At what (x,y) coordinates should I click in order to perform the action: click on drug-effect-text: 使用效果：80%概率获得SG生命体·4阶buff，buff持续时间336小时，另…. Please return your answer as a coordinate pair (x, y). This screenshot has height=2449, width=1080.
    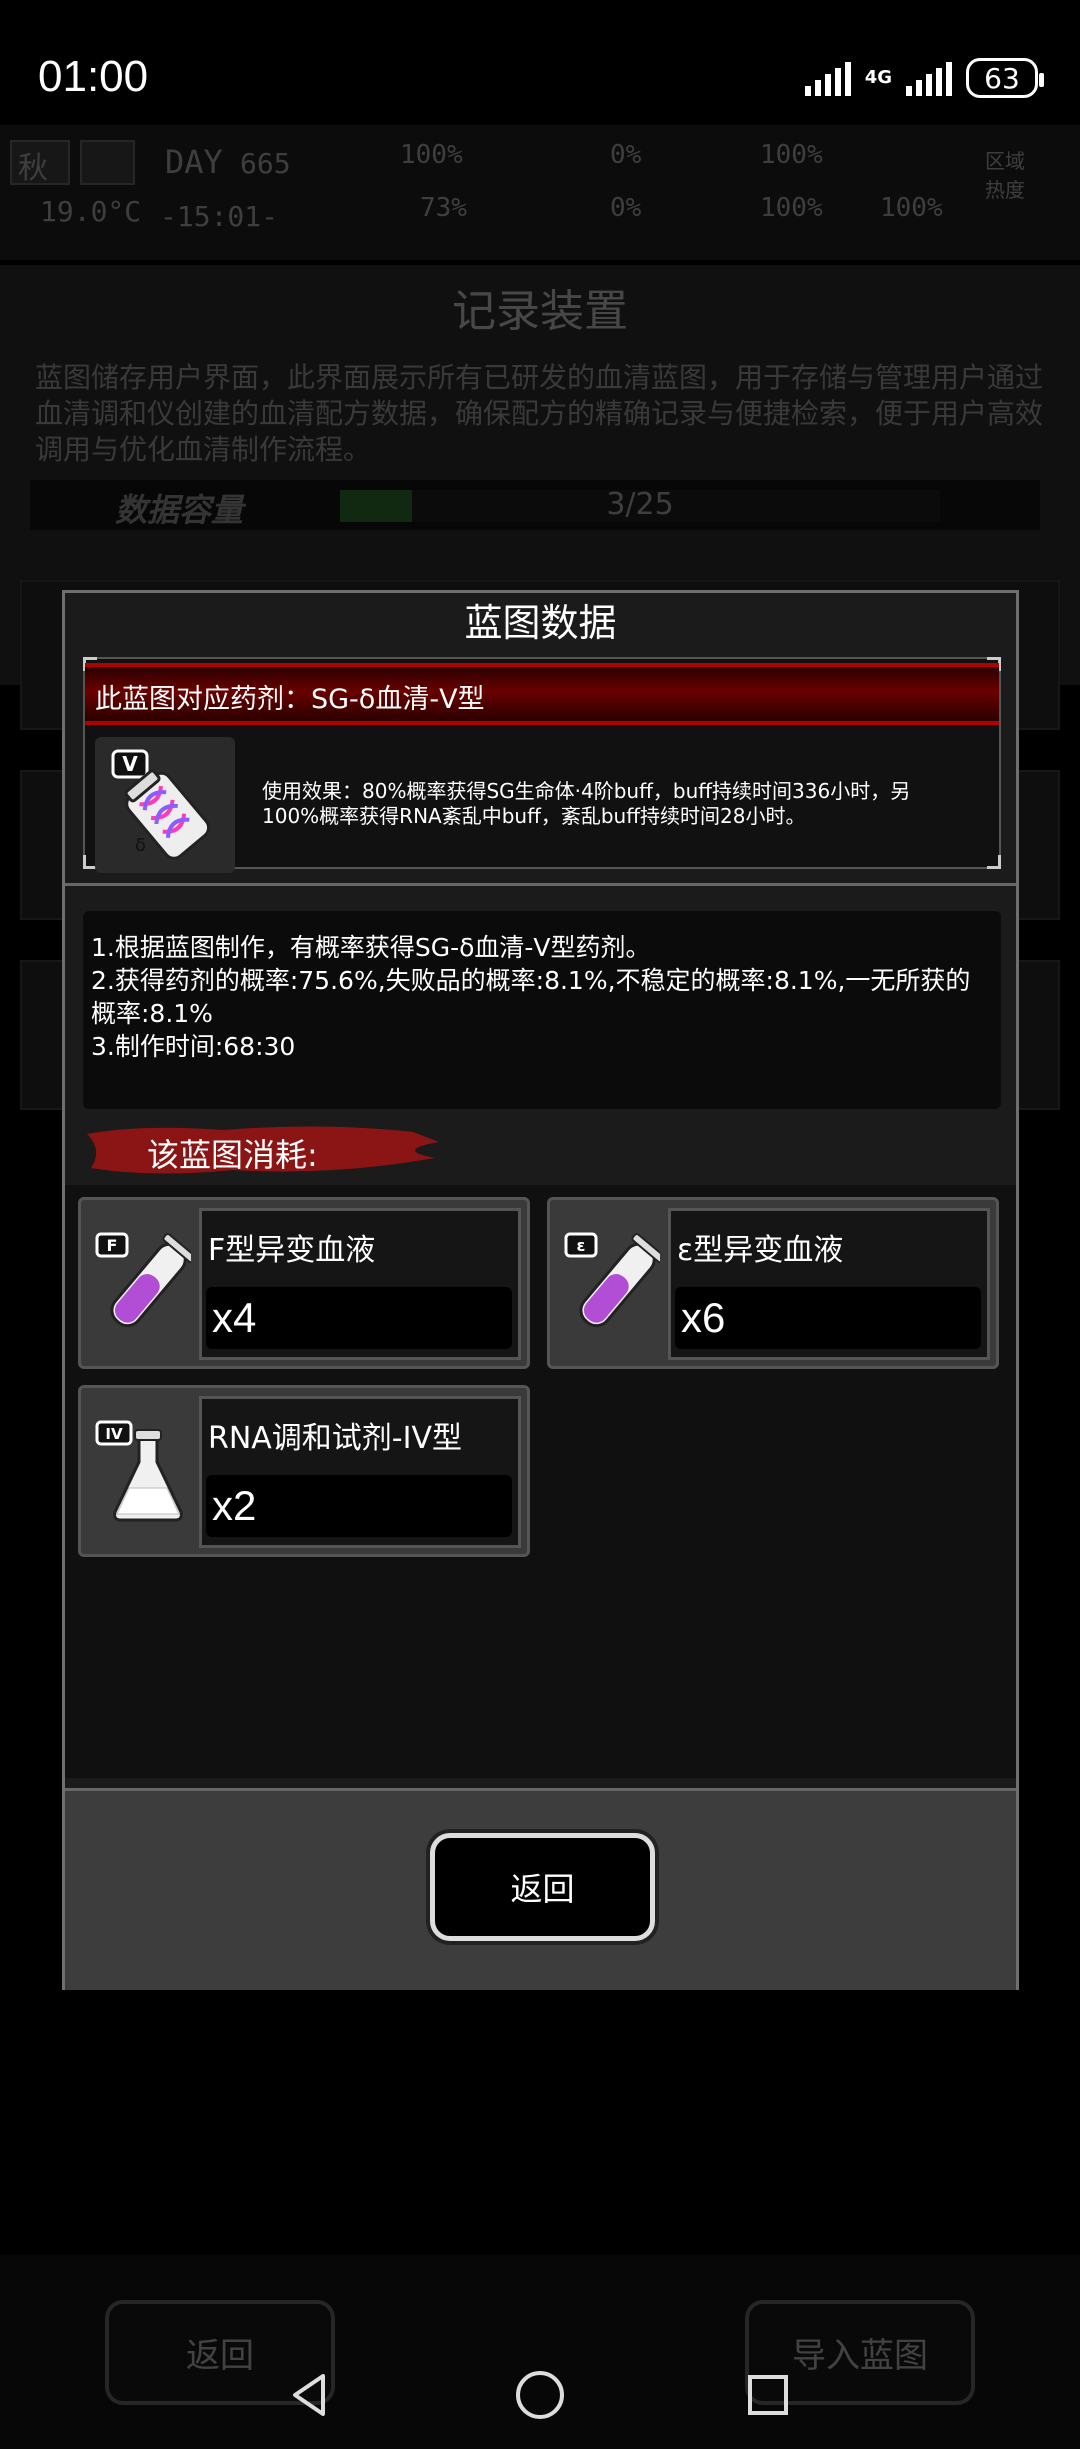
    Looking at the image, I should click on (586, 803).